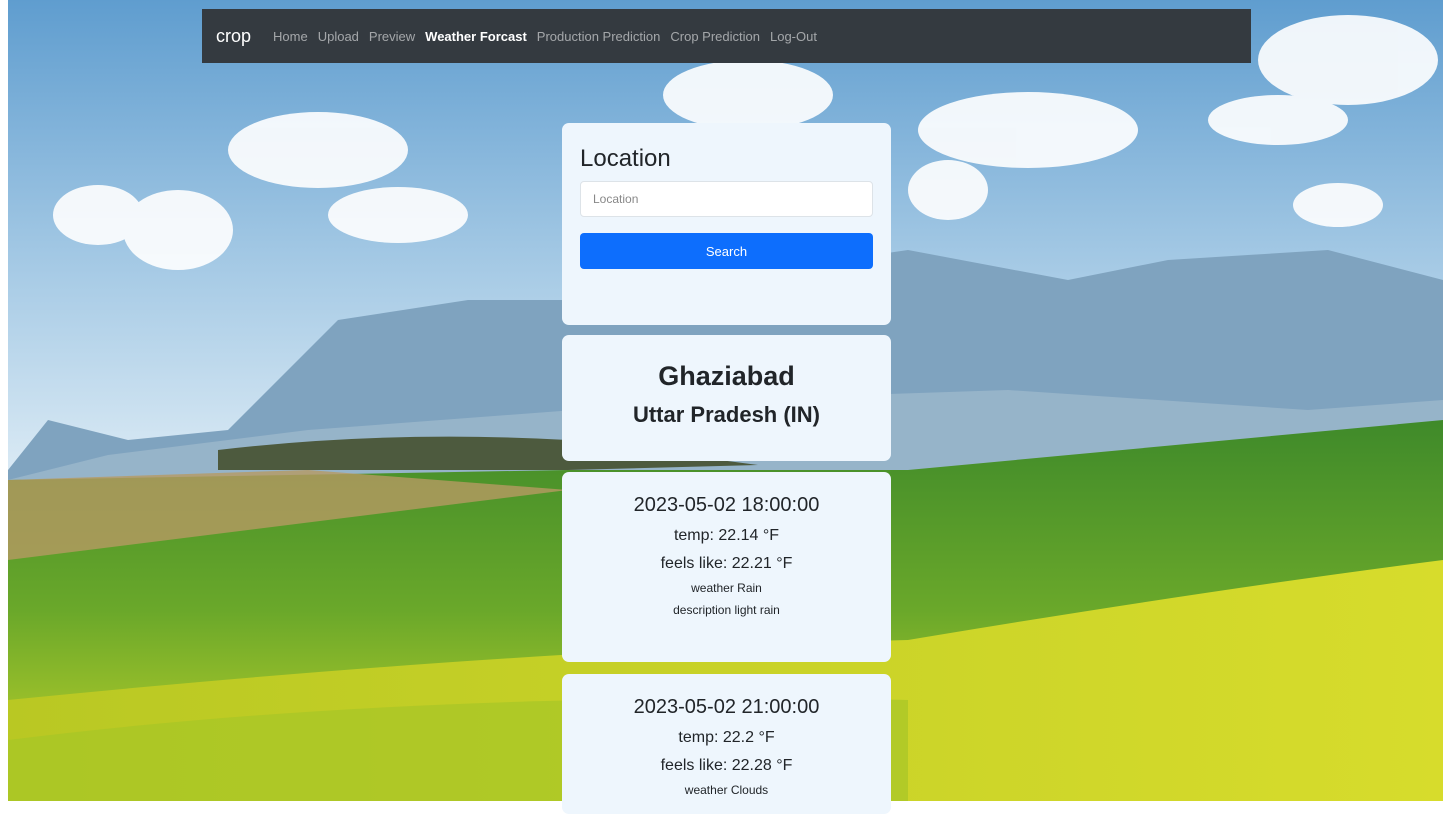 This screenshot has width=1451, height=814. What do you see at coordinates (726, 790) in the screenshot?
I see `forecast-weather: weather Clouds` at bounding box center [726, 790].